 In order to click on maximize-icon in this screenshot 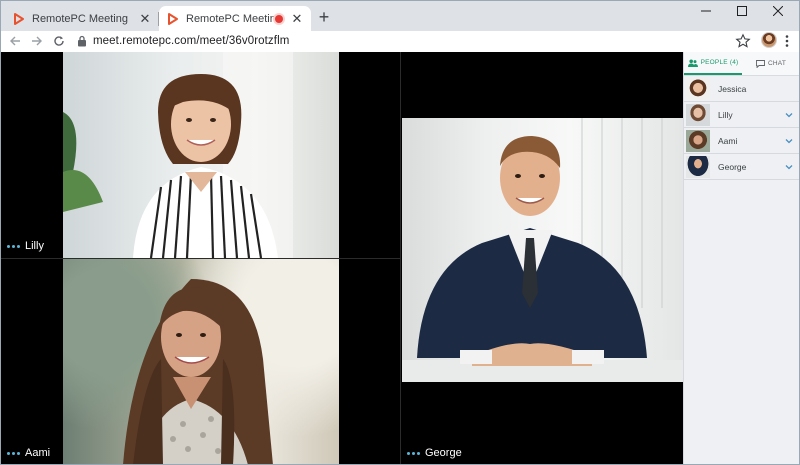, I will do `click(742, 11)`.